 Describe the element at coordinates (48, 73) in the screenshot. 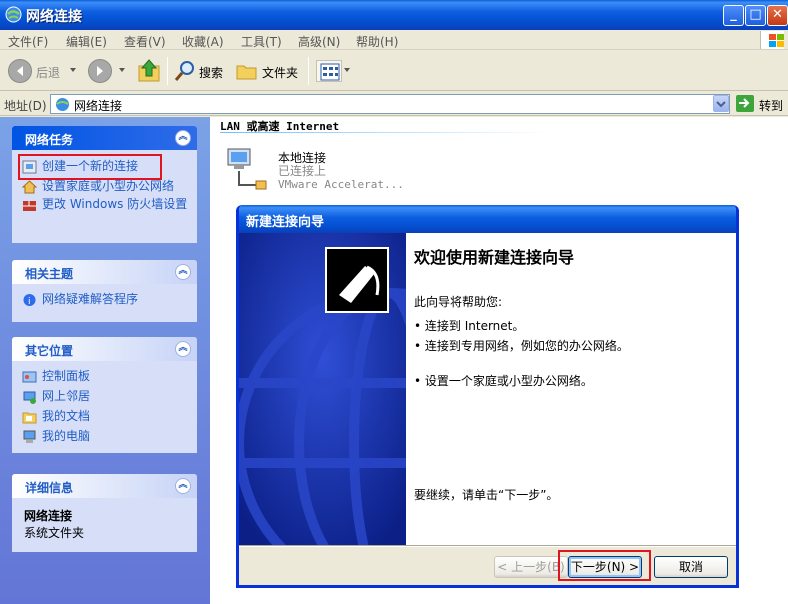

I see `back-label: 后退` at that location.